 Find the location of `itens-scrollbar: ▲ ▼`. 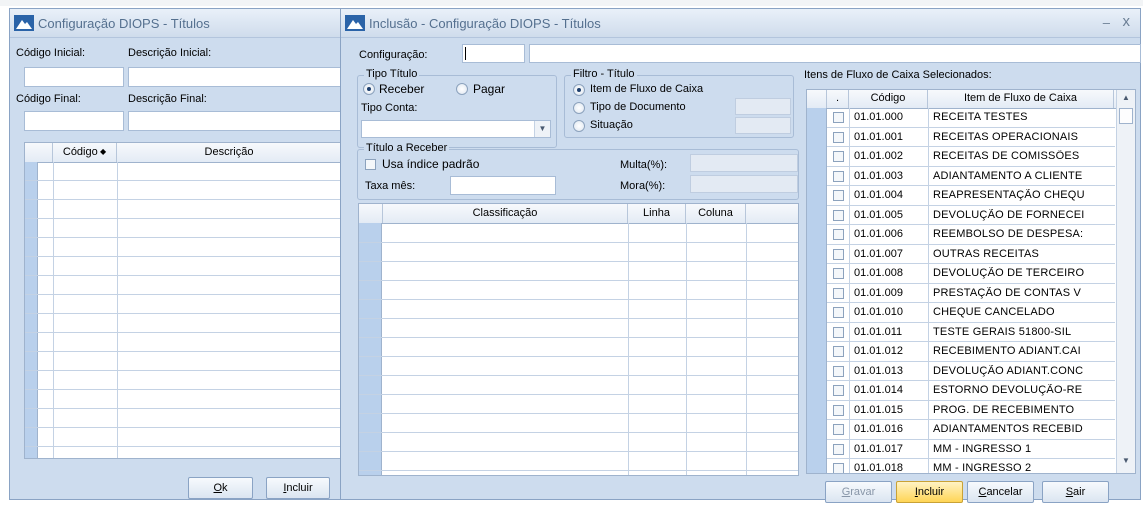

itens-scrollbar: ▲ ▼ is located at coordinates (1125, 281).